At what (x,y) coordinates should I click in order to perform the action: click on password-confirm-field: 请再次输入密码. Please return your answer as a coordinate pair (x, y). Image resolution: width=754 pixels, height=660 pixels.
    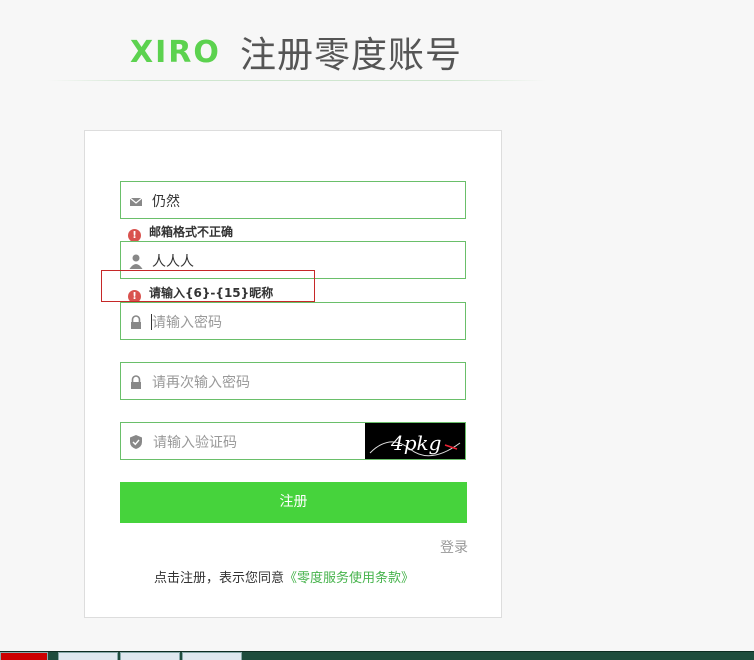
    Looking at the image, I should click on (293, 381).